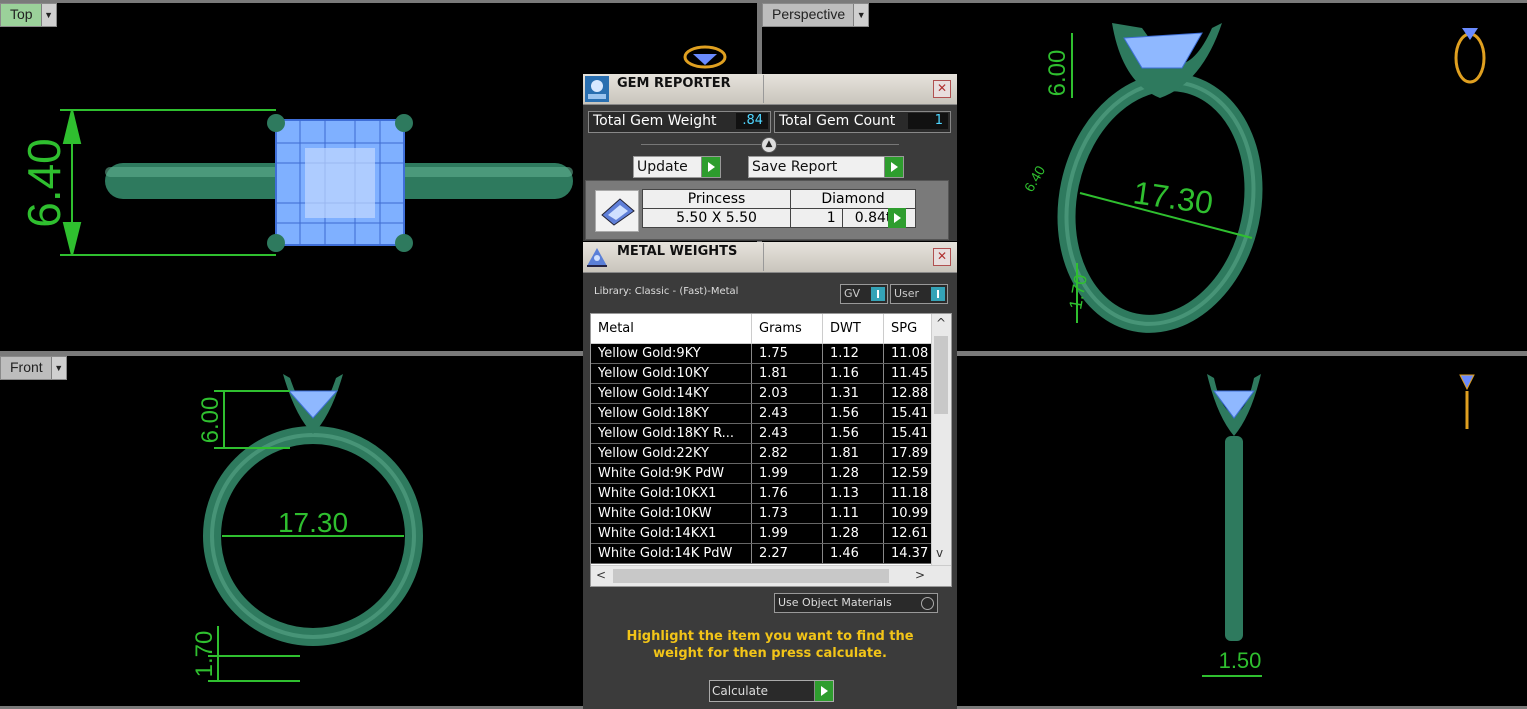 This screenshot has height=709, width=1527. What do you see at coordinates (928, 121) in the screenshot?
I see `total-gem-count-value: 1` at bounding box center [928, 121].